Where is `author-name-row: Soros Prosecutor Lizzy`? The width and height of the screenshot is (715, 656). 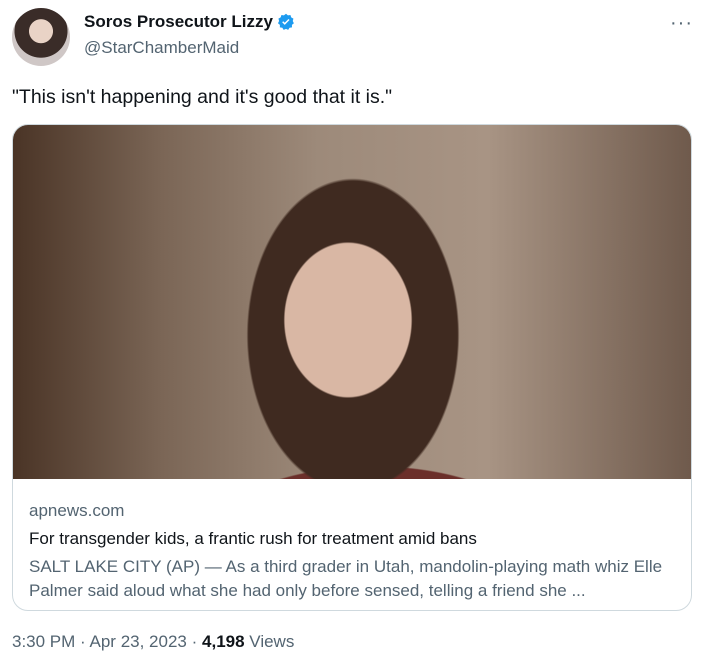 author-name-row: Soros Prosecutor Lizzy is located at coordinates (189, 22).